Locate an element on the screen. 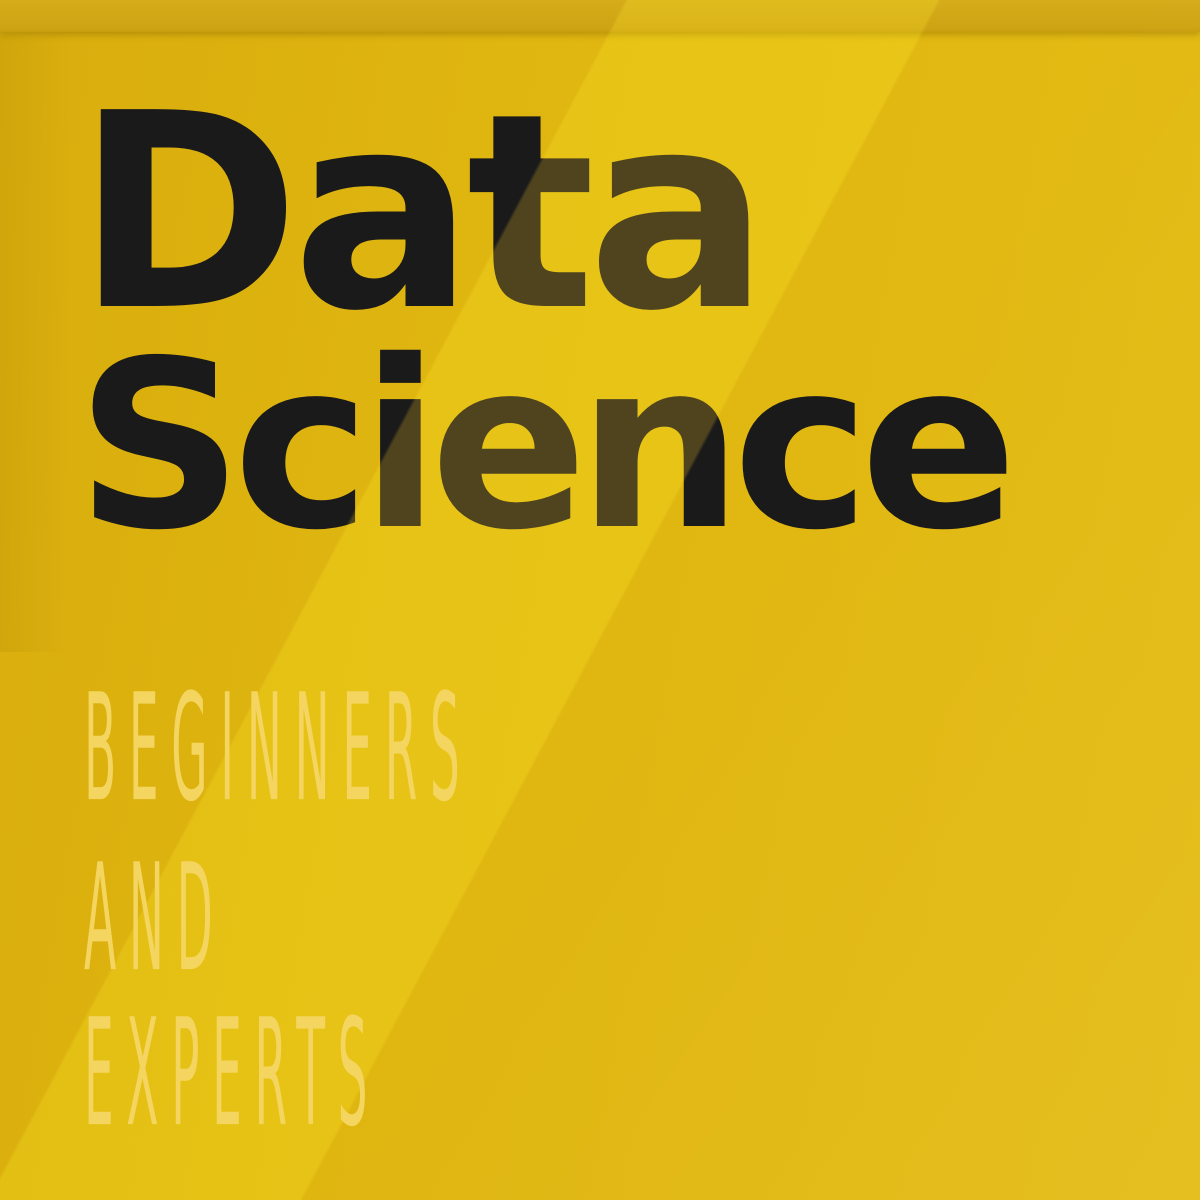  subtitle-line-3: EXPERTS is located at coordinates (232, 1074).